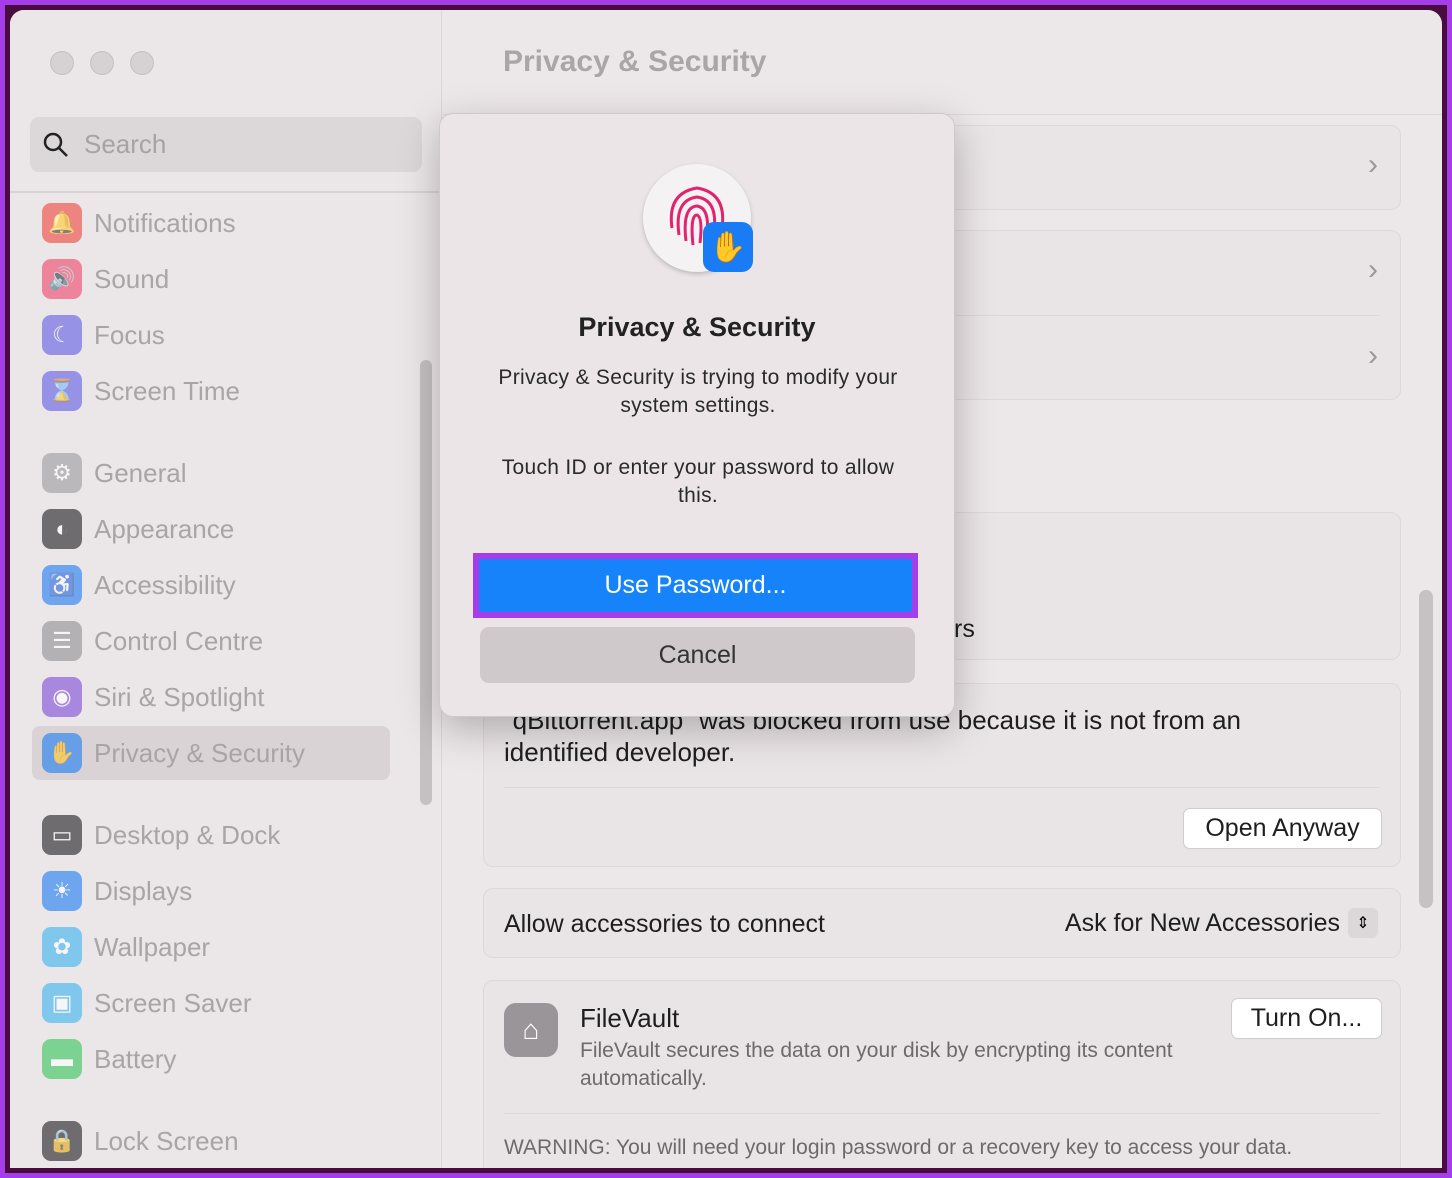 This screenshot has width=1452, height=1178. I want to click on sidebar-item-label: Notifications, so click(165, 222).